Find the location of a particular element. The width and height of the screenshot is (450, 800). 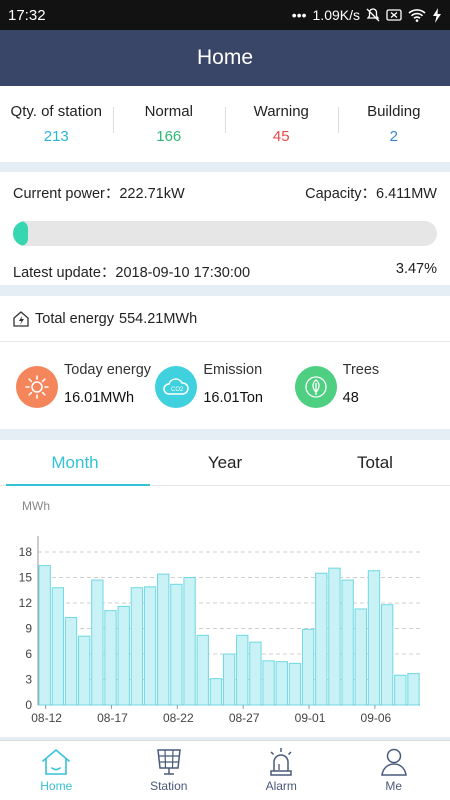

y-tick-label: 0 is located at coordinates (28, 705).